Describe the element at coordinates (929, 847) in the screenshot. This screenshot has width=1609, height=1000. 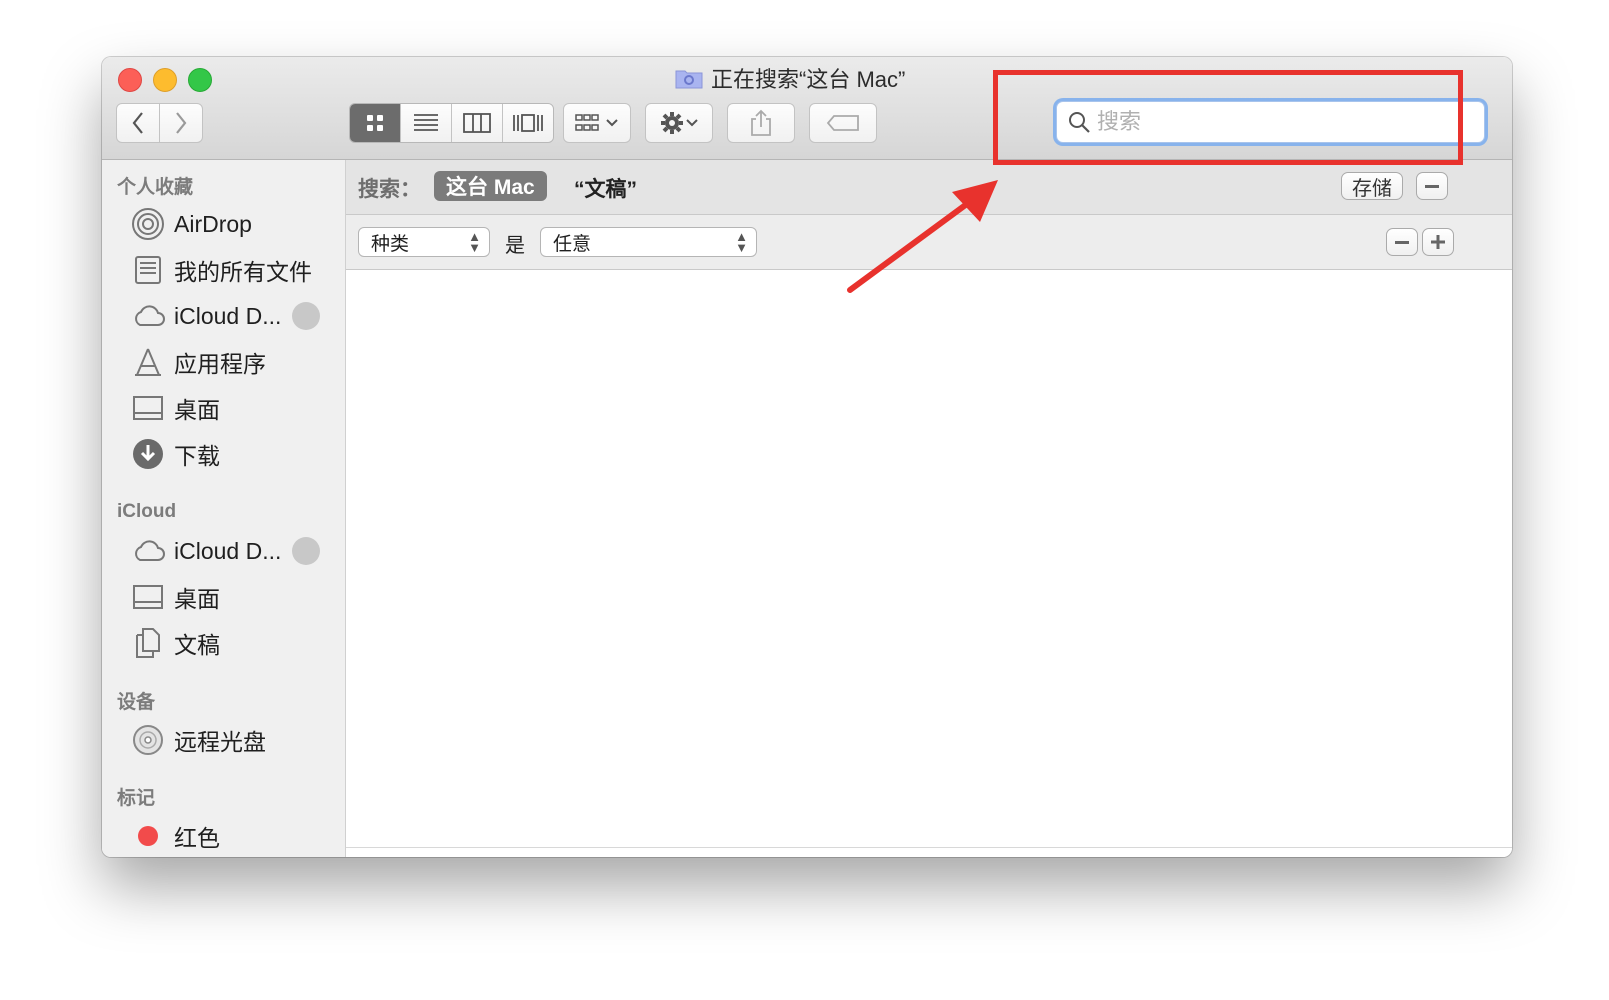
I see `path-bar-divider` at that location.